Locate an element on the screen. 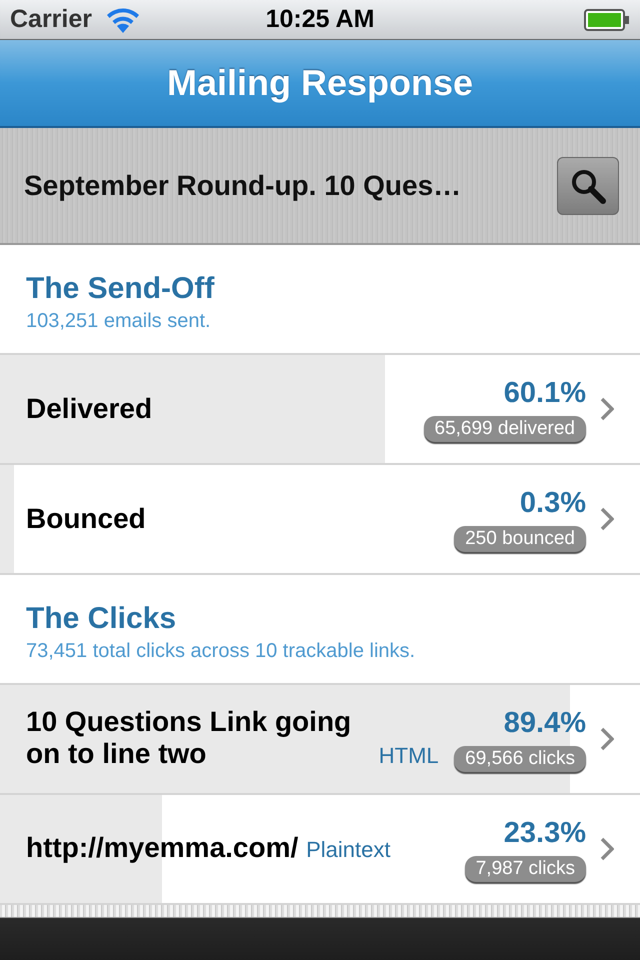  format-label: Plaintext is located at coordinates (348, 849).